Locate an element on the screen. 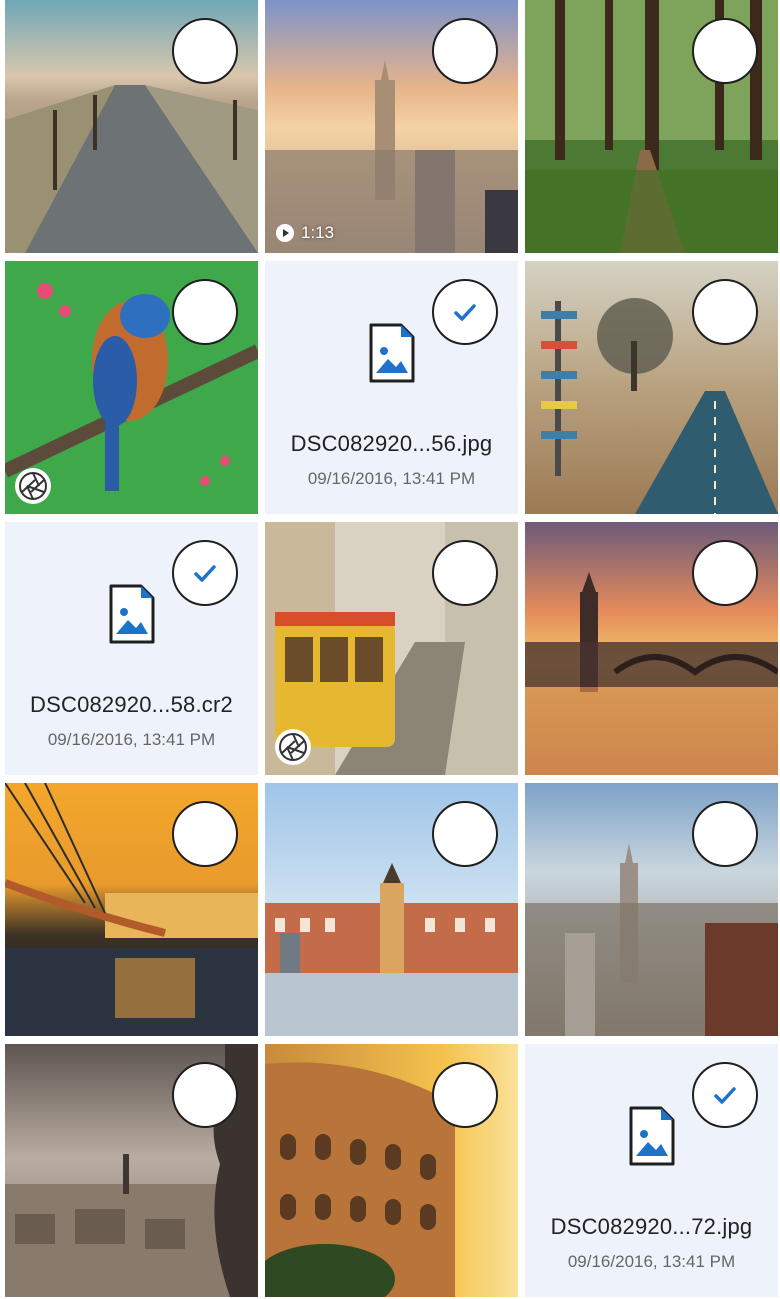  file-tile: DSC082920...72.jpg 09/16/2016, 13:41 PM is located at coordinates (651, 1170).